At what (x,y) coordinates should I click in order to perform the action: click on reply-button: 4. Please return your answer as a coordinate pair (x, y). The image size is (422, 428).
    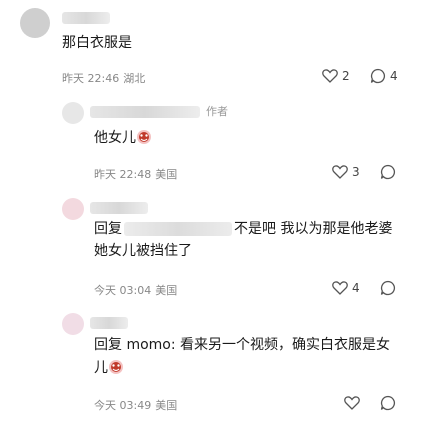
    Looking at the image, I should click on (384, 76).